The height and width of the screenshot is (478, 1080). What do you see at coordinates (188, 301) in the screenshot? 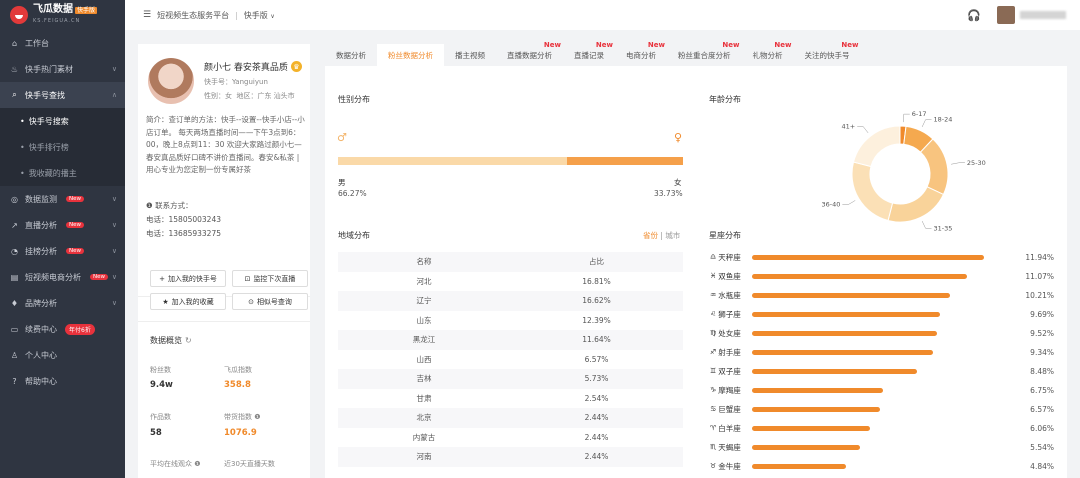
I see `collect-button: ★ 加入我的收藏` at bounding box center [188, 301].